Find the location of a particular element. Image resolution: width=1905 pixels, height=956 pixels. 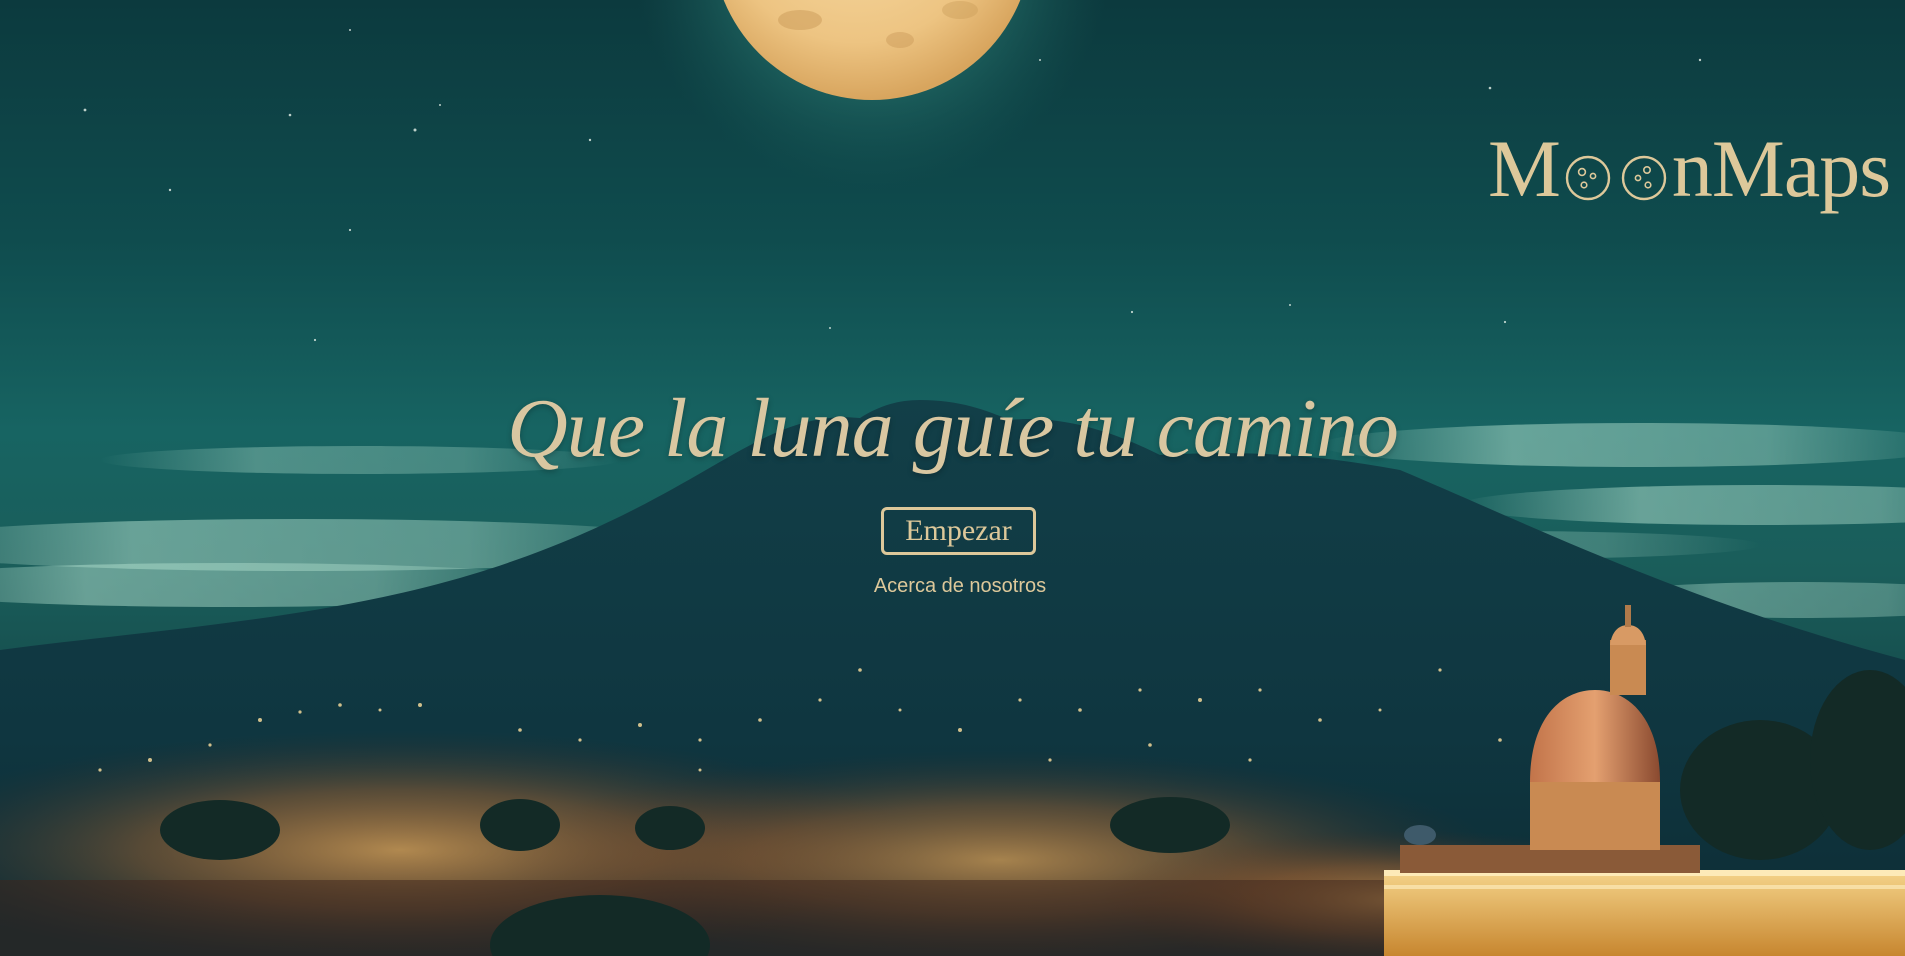

about-us-link: Acerca de nosotros is located at coordinates (952, 586).